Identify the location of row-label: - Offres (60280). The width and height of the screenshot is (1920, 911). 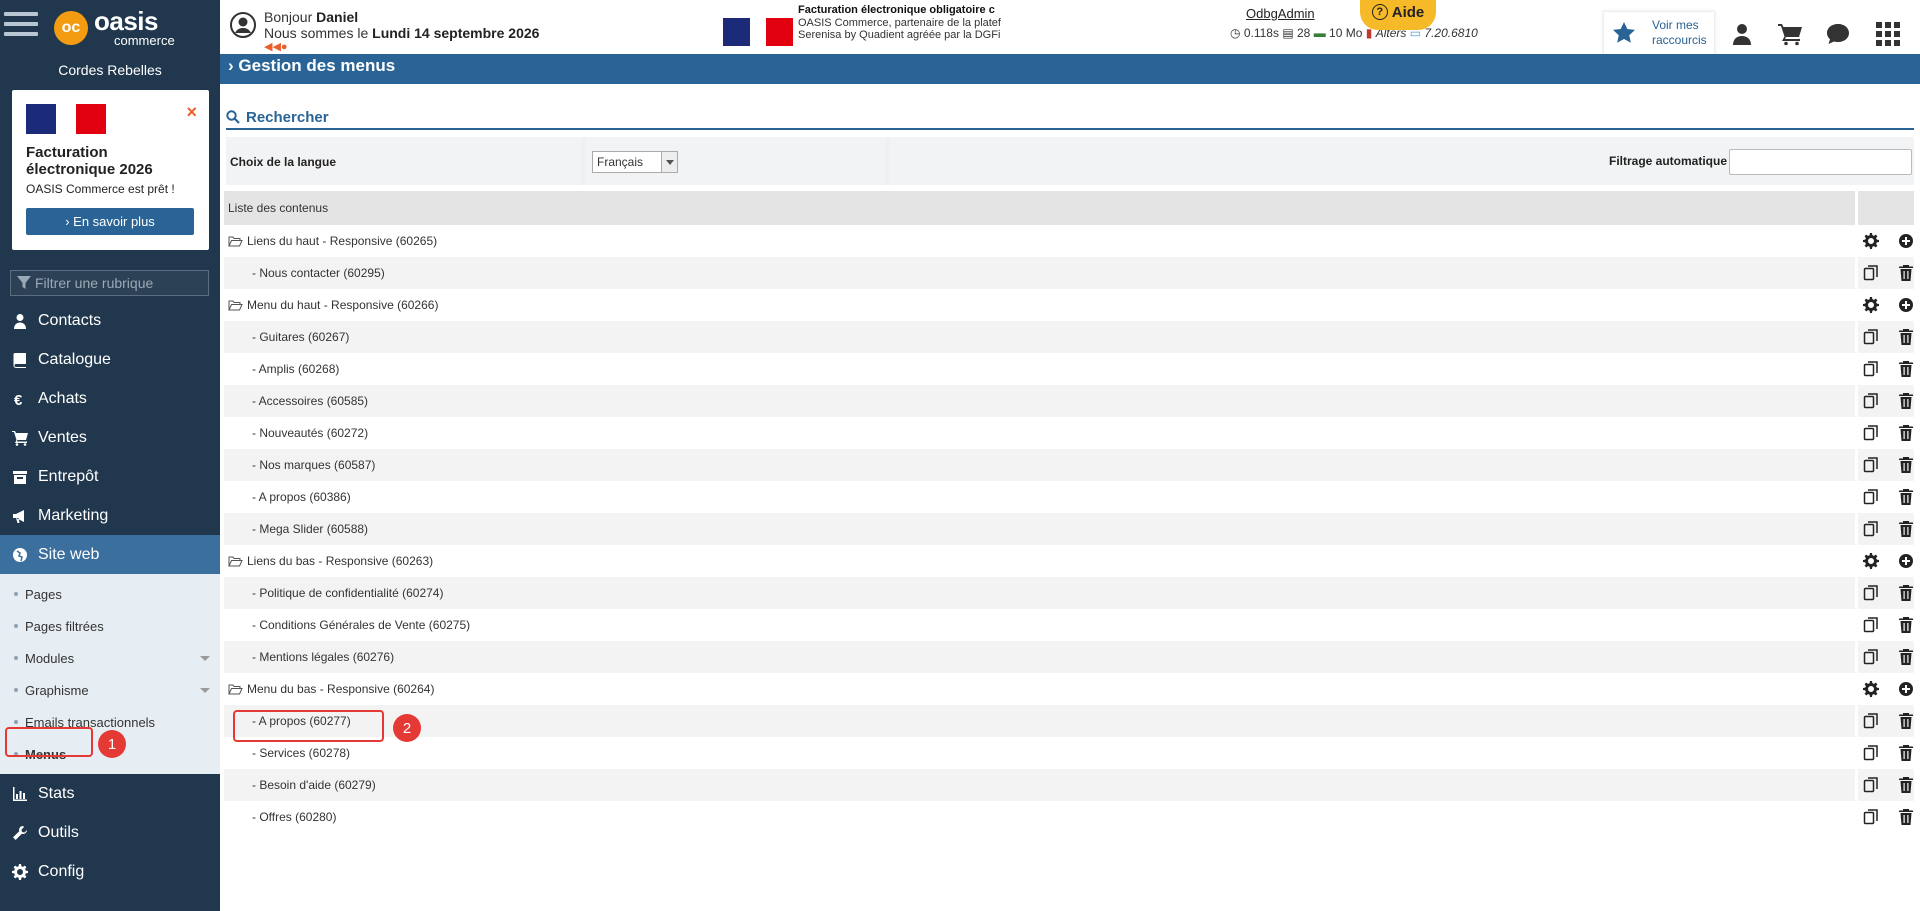
(294, 817).